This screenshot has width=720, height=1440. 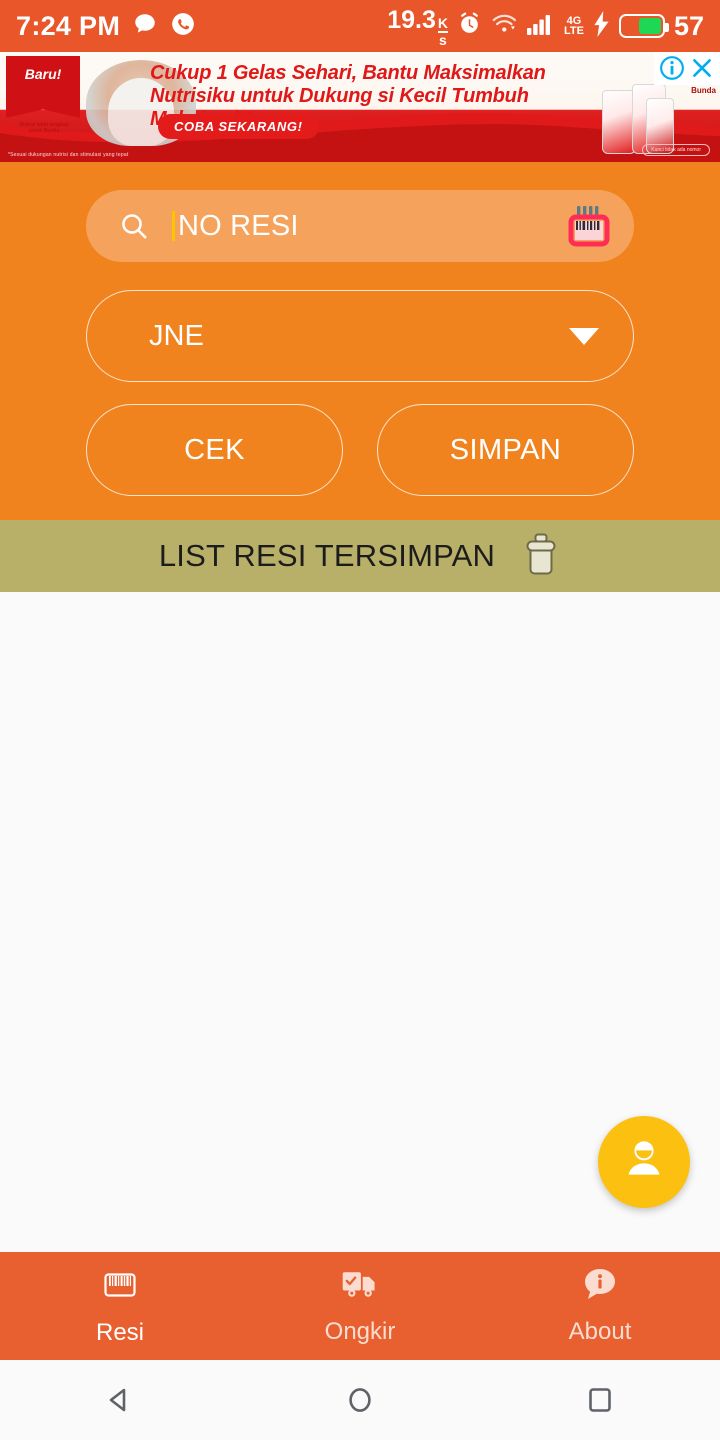 What do you see at coordinates (541, 556) in the screenshot?
I see `trash-icon` at bounding box center [541, 556].